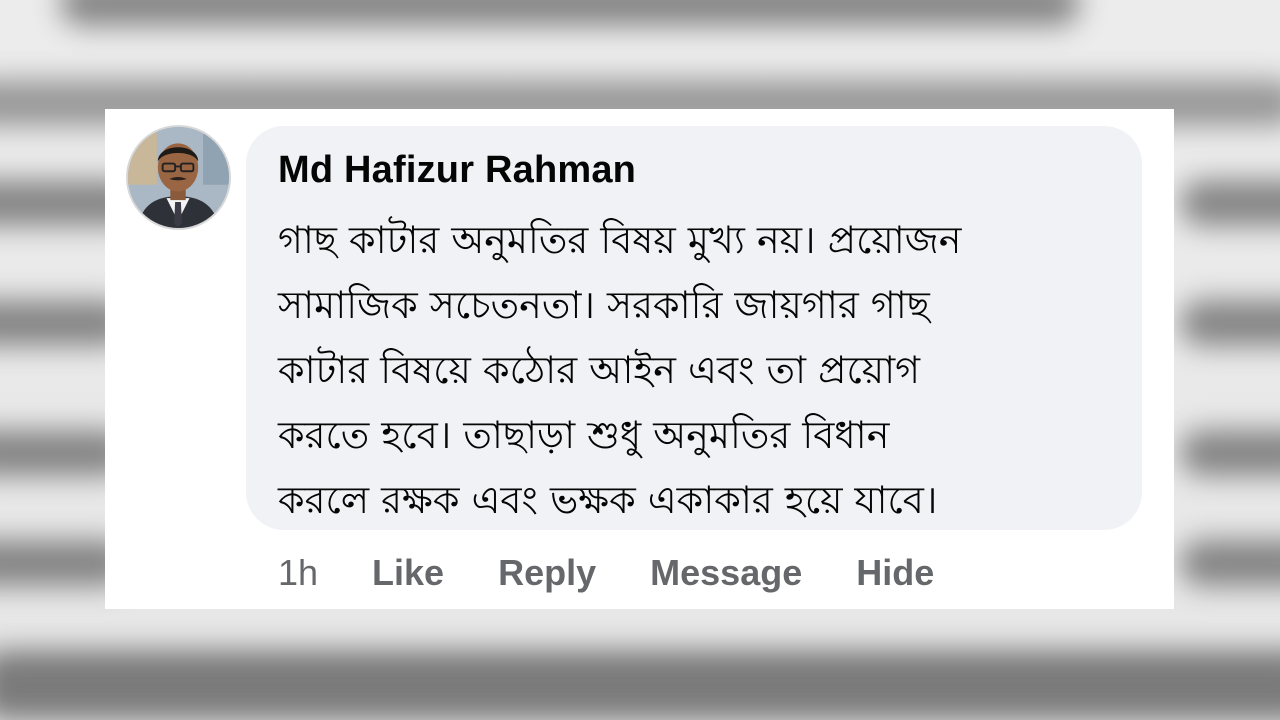  I want to click on profile-photo-icon, so click(178, 177).